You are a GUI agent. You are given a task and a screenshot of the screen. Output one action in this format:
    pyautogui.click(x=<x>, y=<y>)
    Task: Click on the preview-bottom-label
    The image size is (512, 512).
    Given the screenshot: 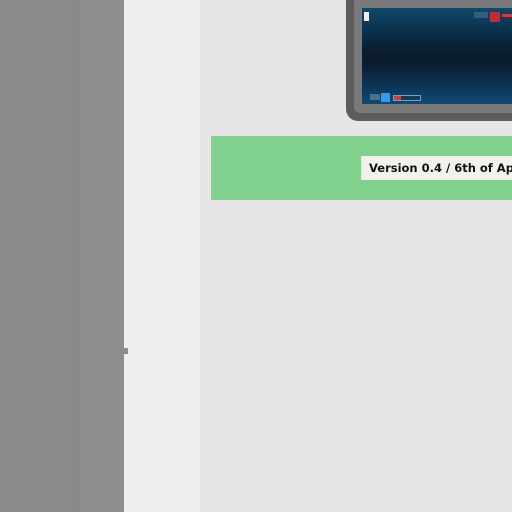 What is the action you would take?
    pyautogui.click(x=375, y=97)
    